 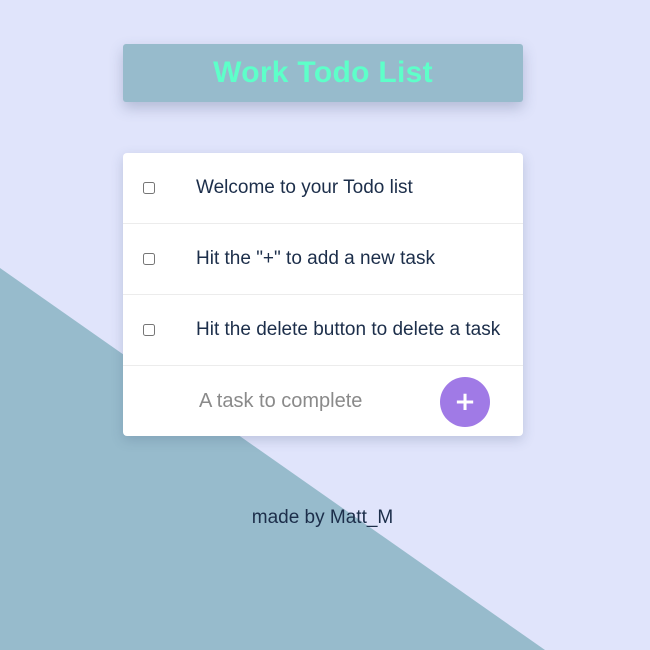 I want to click on footer-credit: made by Matt_M, so click(x=322, y=517).